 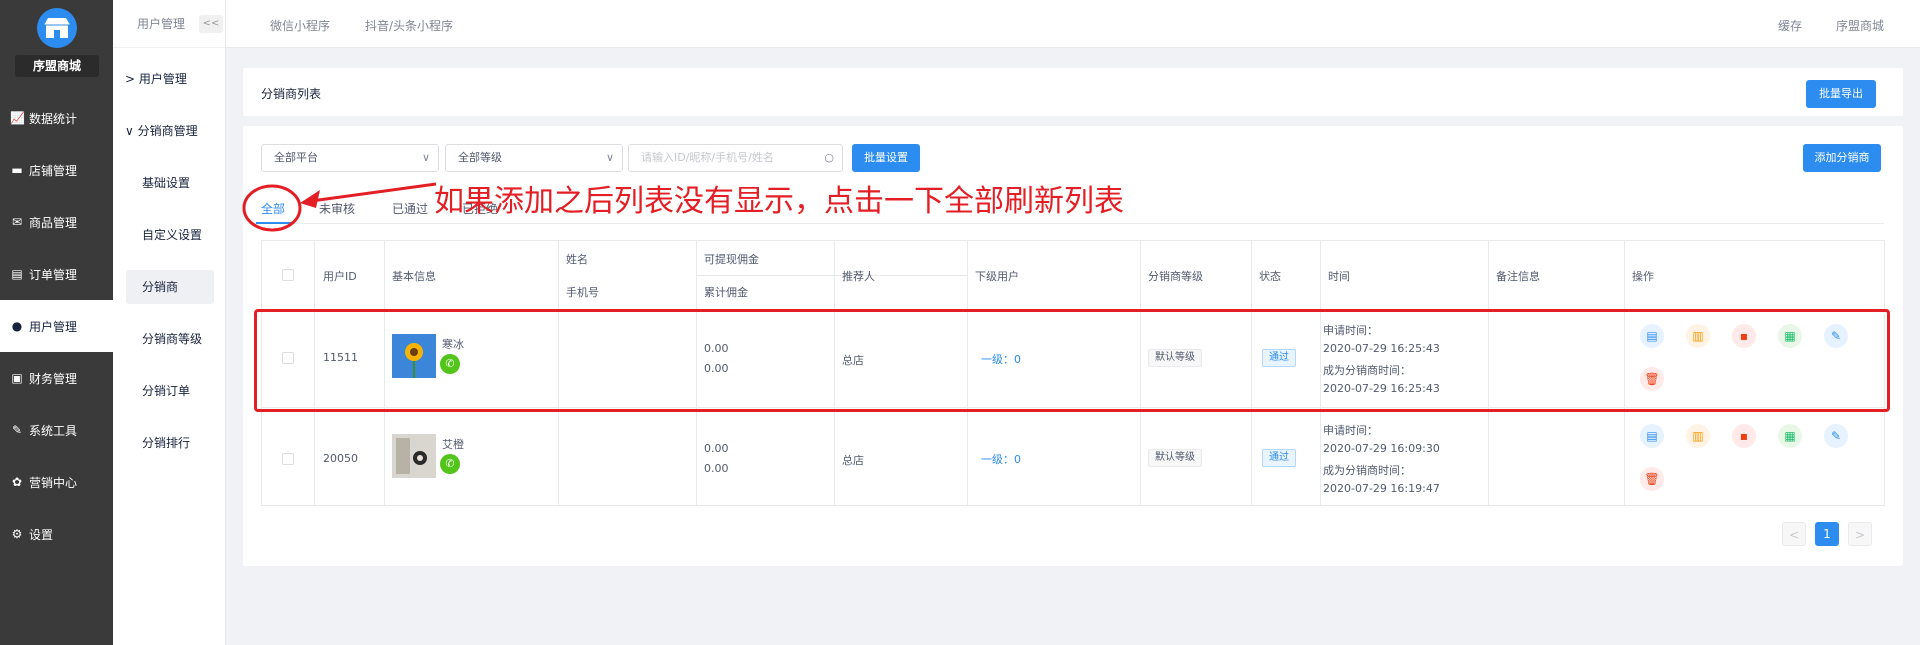 I want to click on row-checkbox, so click(x=288, y=459).